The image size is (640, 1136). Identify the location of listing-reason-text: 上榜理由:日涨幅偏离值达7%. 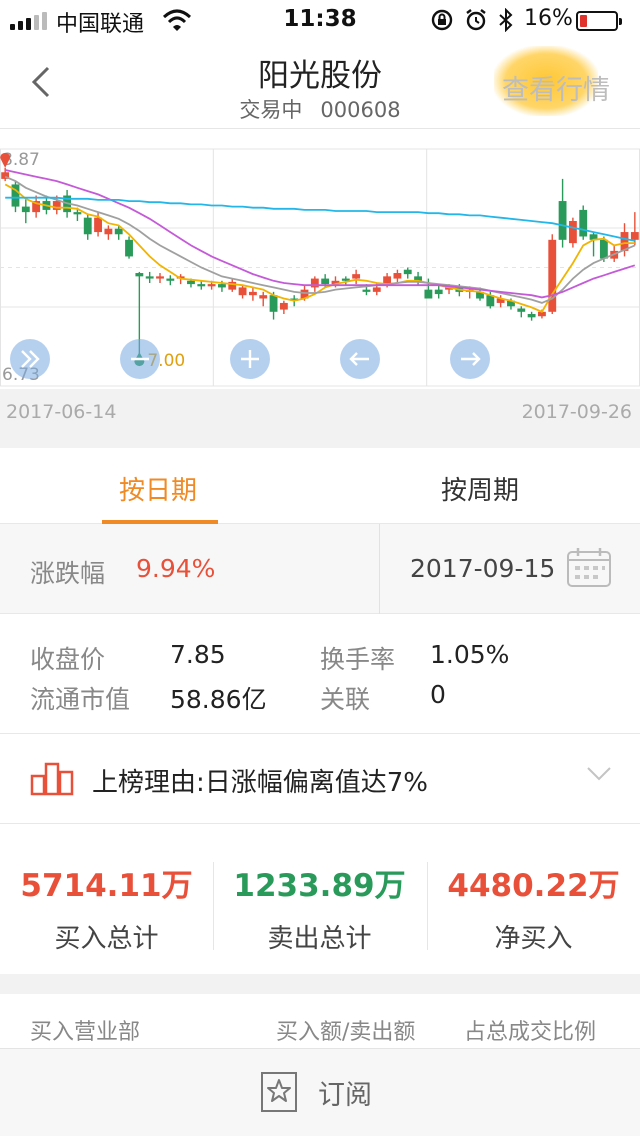
(260, 783).